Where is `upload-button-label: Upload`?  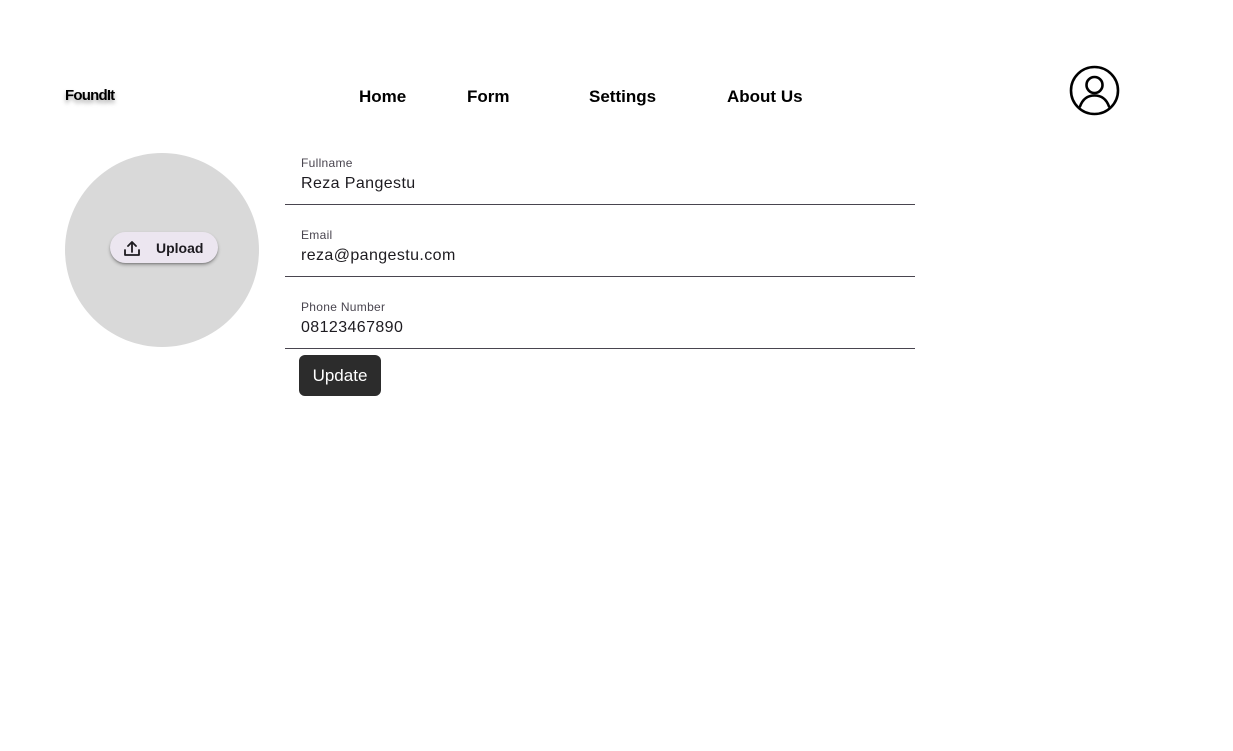
upload-button-label: Upload is located at coordinates (180, 247).